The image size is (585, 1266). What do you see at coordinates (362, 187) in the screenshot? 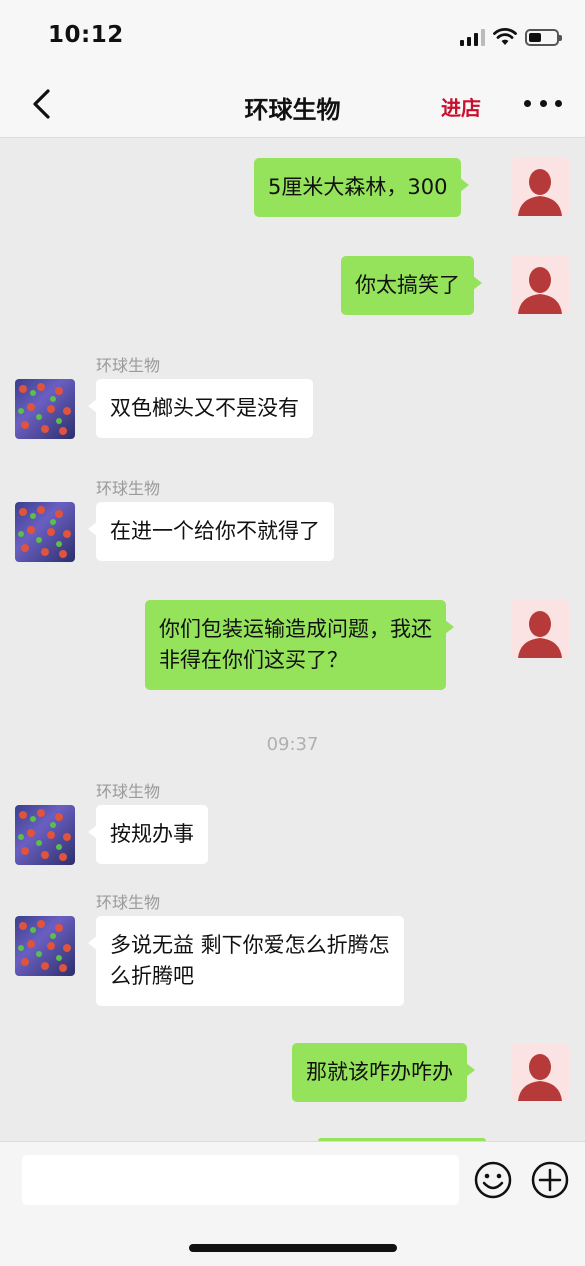
I see `message-bubble-mine: 5厘米大森林，300` at bounding box center [362, 187].